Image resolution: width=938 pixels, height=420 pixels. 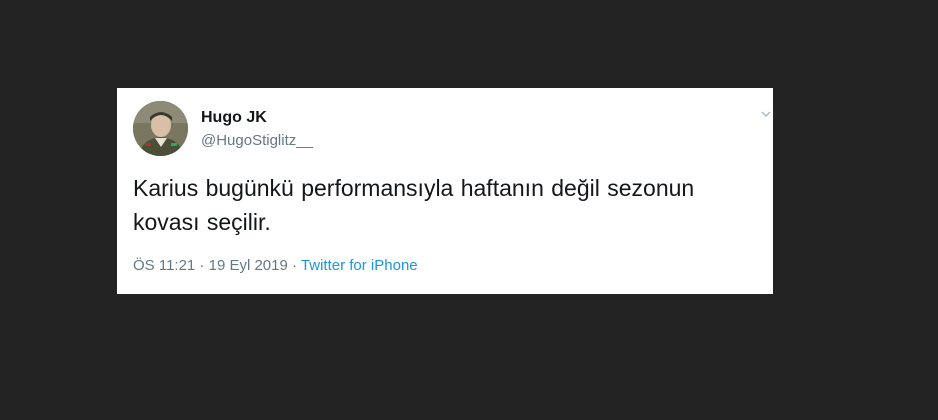 What do you see at coordinates (248, 265) in the screenshot?
I see `tweet-date: 19 Eyl 2019` at bounding box center [248, 265].